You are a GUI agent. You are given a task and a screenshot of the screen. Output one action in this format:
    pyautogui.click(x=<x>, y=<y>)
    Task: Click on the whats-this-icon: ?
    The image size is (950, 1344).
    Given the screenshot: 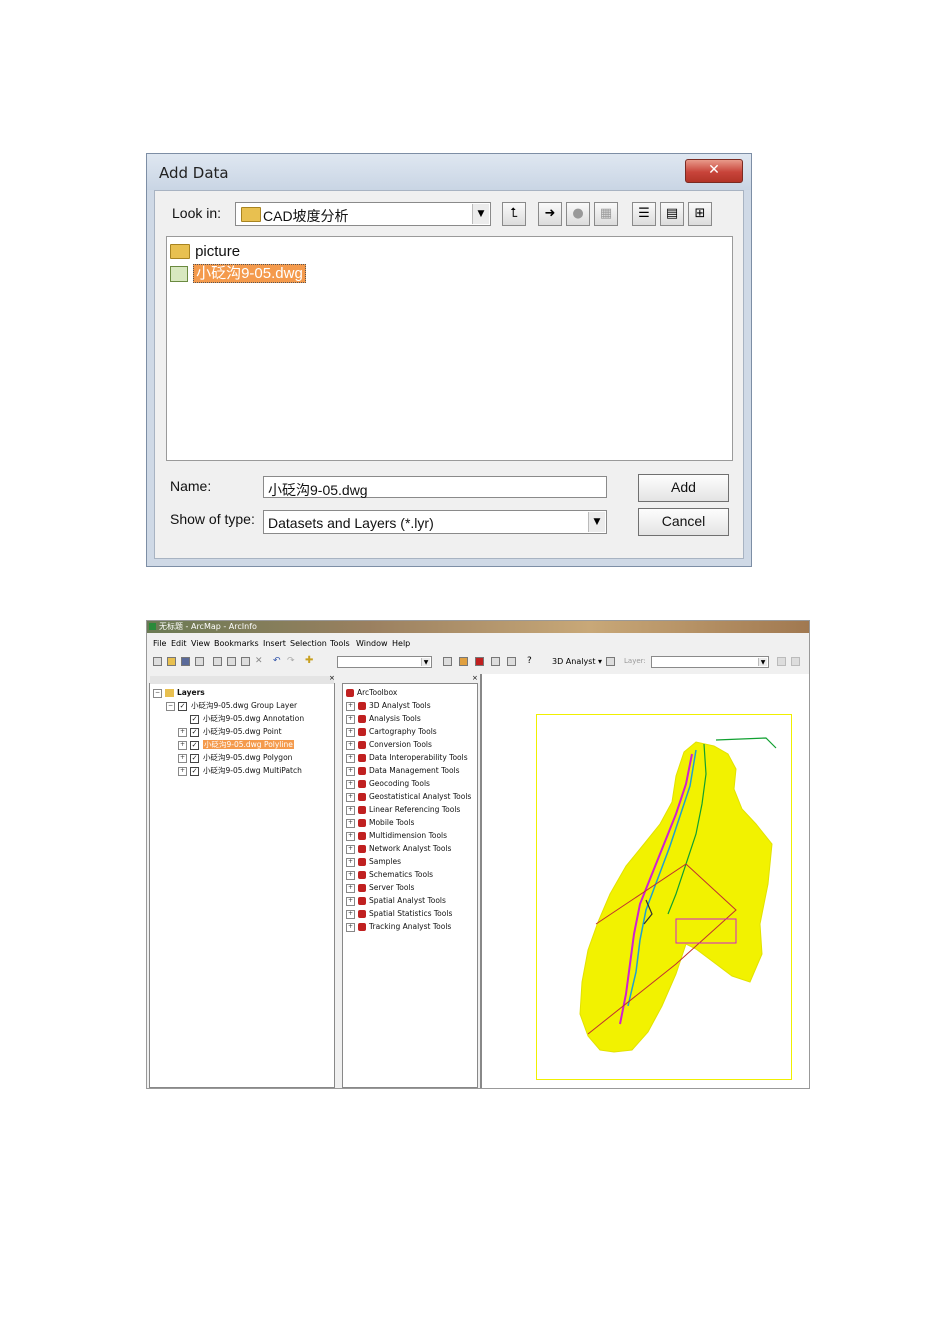 What is the action you would take?
    pyautogui.click(x=531, y=661)
    